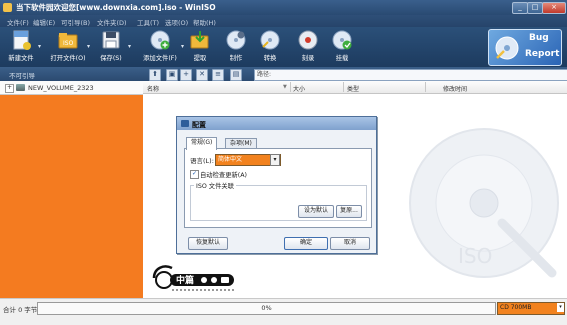 Image resolution: width=567 pixels, height=325 pixels. I want to click on menu-options: 选项(O), so click(176, 22).